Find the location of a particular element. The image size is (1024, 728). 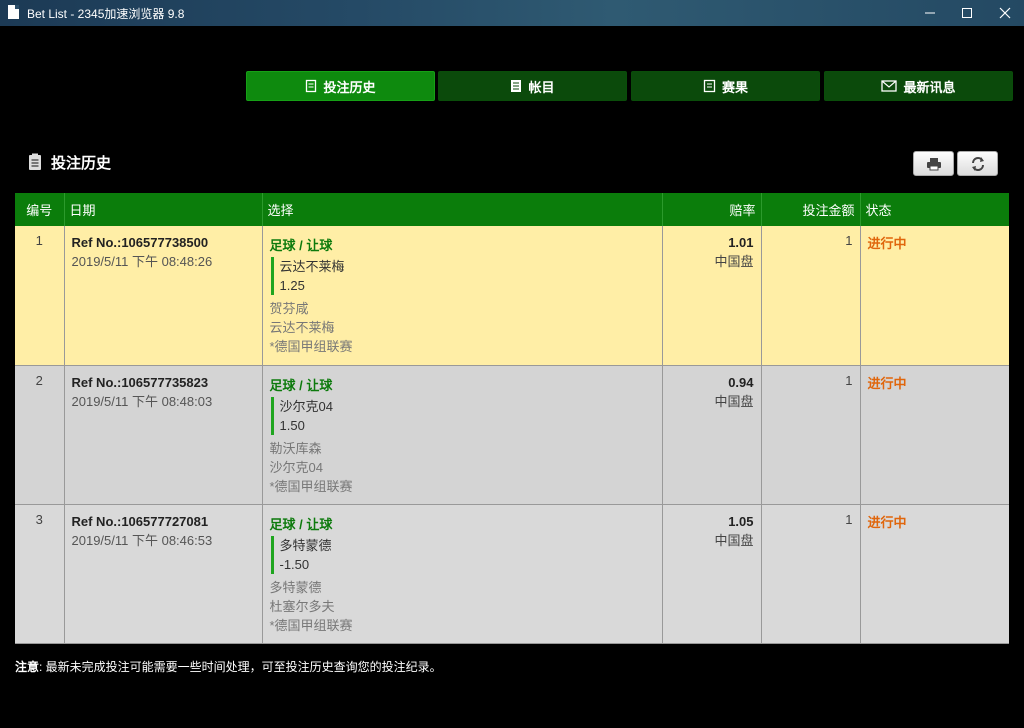

selection-cell: 足球 / 让球 云达不莱梅 1.25 贺芬咸 云达不莱梅 *德国甲组联赛 is located at coordinates (462, 296).